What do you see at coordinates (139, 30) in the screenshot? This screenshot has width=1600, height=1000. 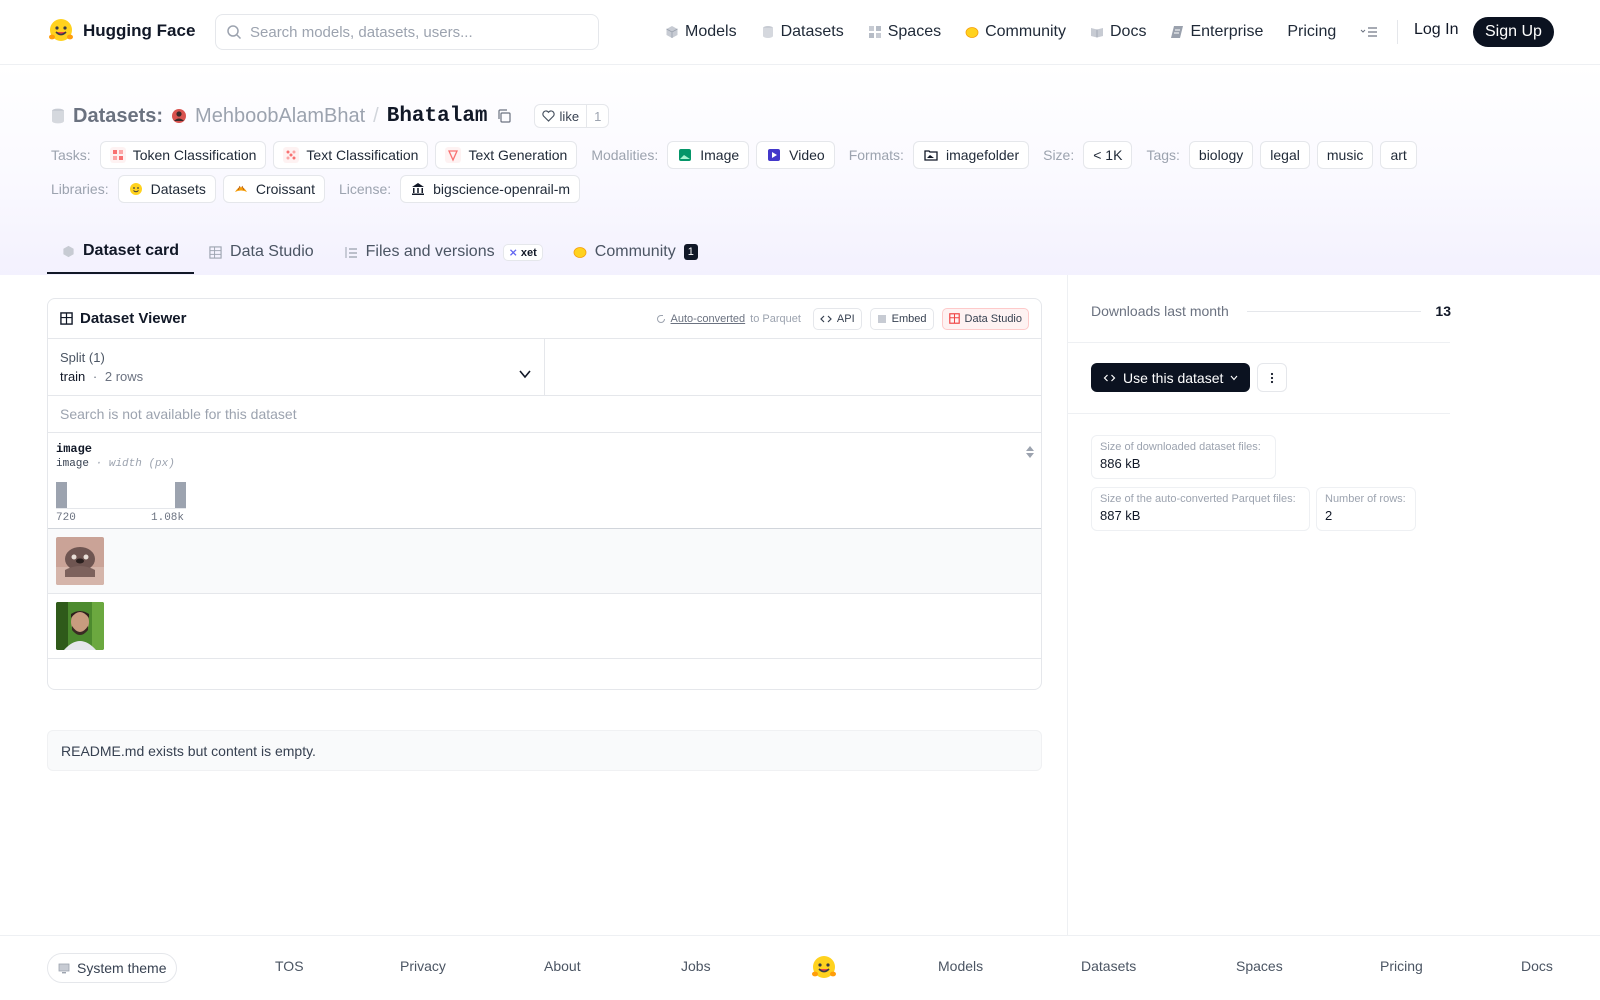 I see `brand-name: Hugging Face` at bounding box center [139, 30].